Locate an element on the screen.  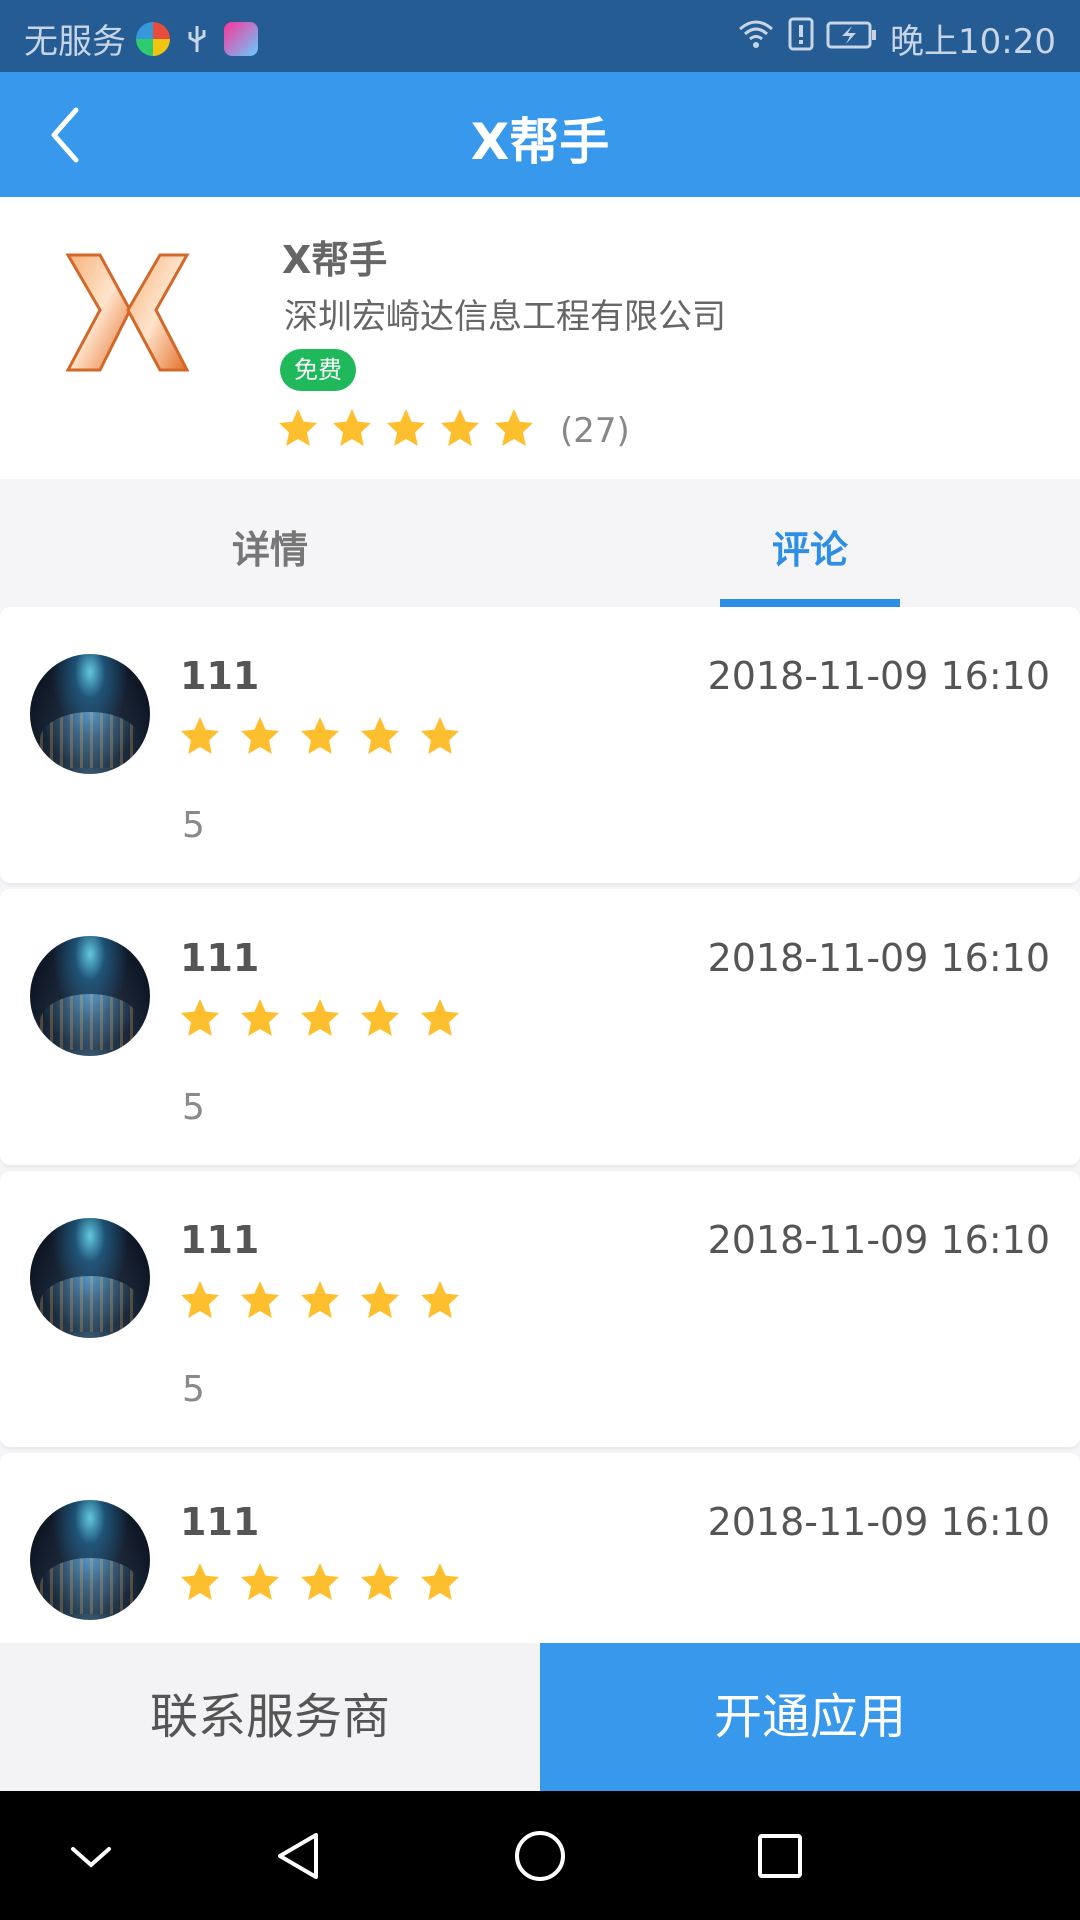
browser-app-icon is located at coordinates (153, 38).